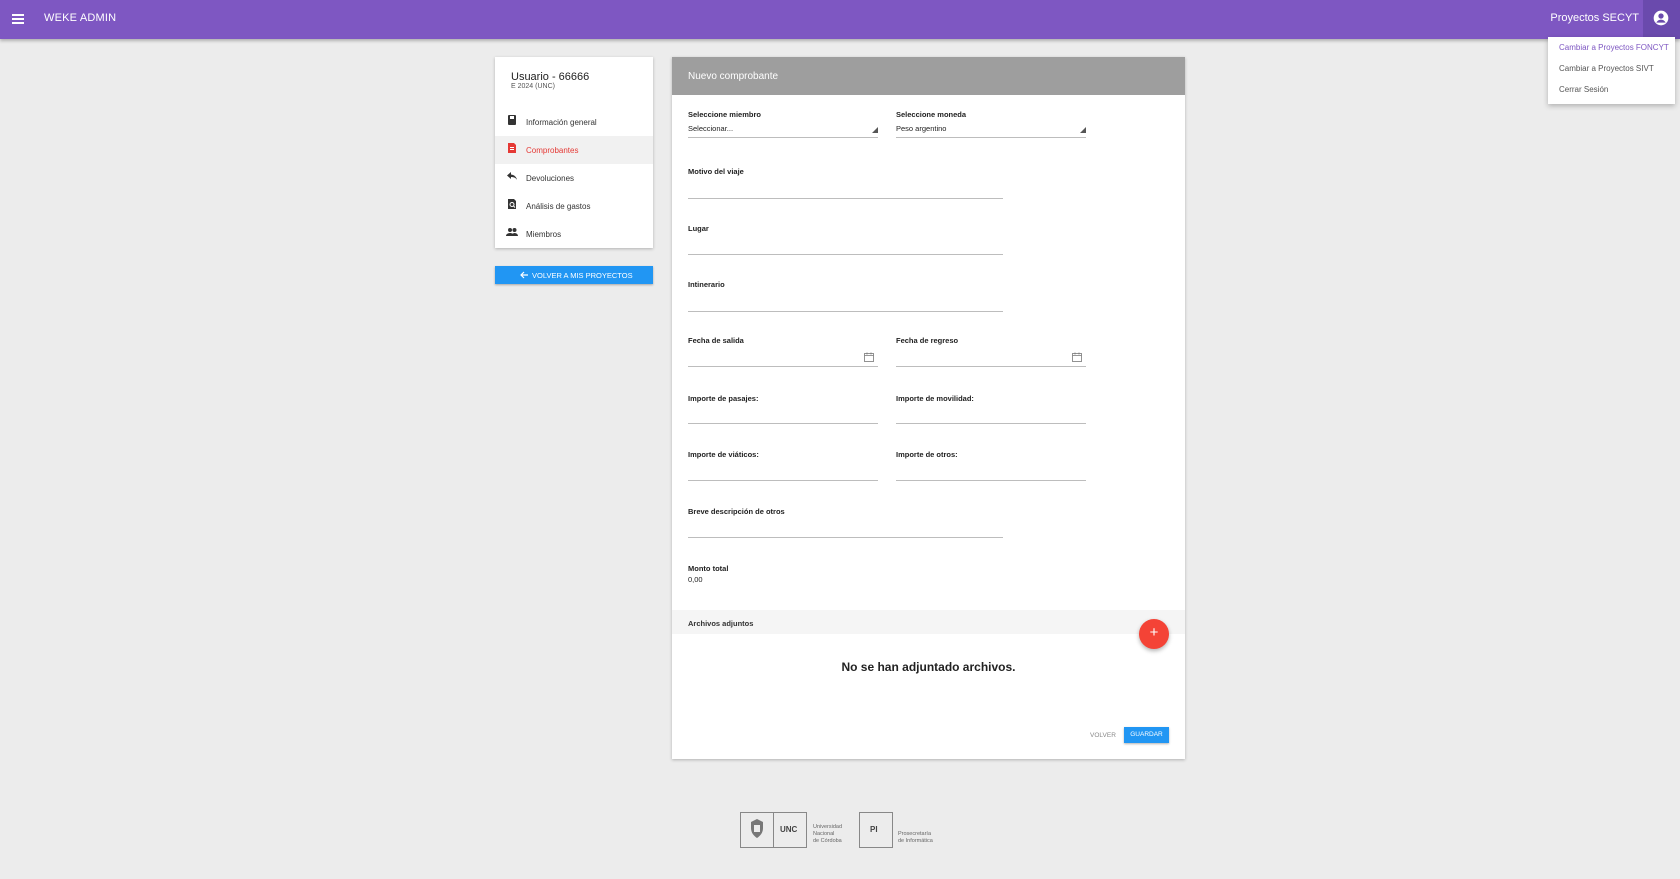 Image resolution: width=1680 pixels, height=879 pixels. Describe the element at coordinates (1146, 735) in the screenshot. I see `save-button: GUARDAR` at that location.